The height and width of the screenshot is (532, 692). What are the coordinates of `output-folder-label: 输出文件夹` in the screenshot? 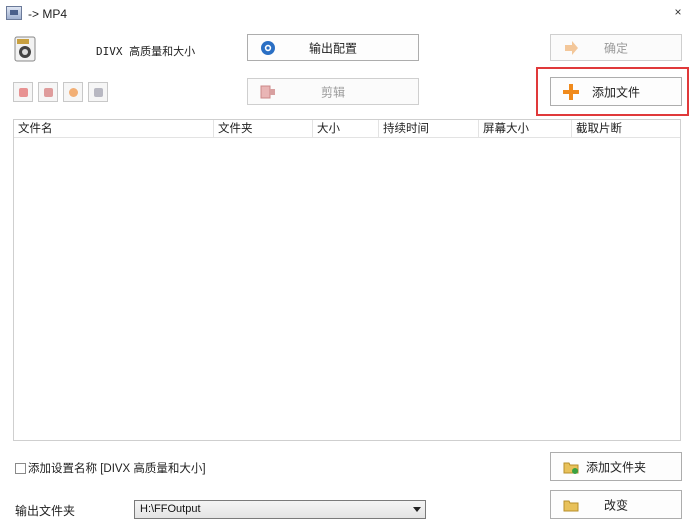 It's located at (45, 511).